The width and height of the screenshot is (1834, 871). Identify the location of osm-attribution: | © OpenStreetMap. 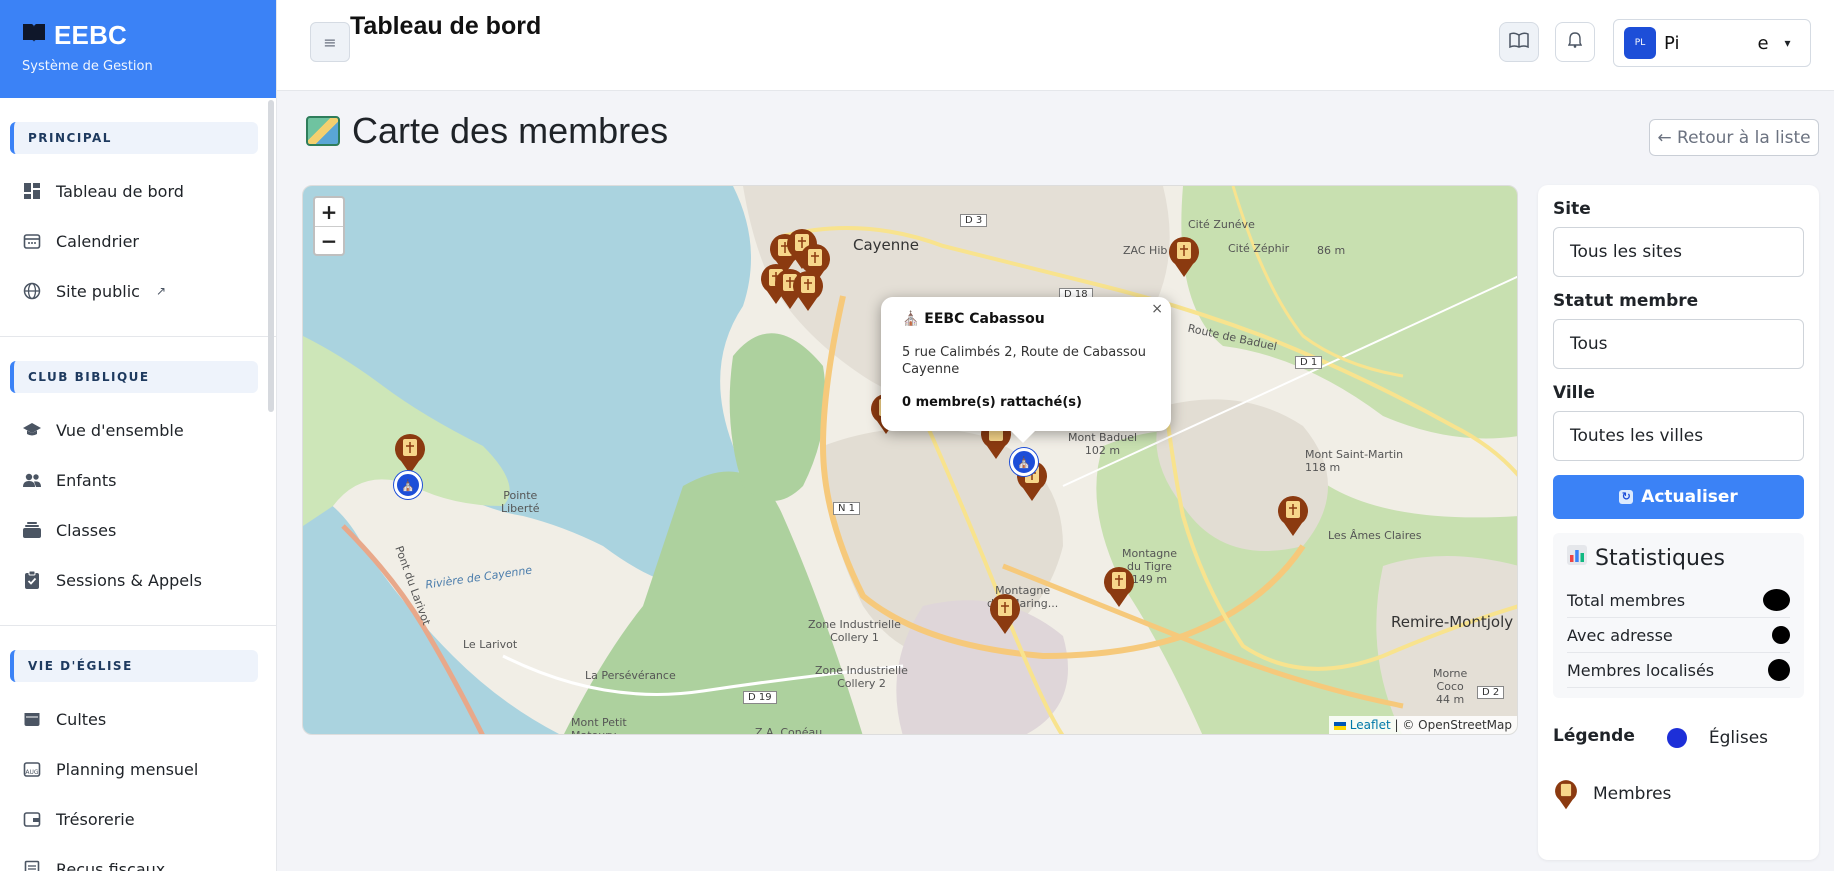
(1453, 725).